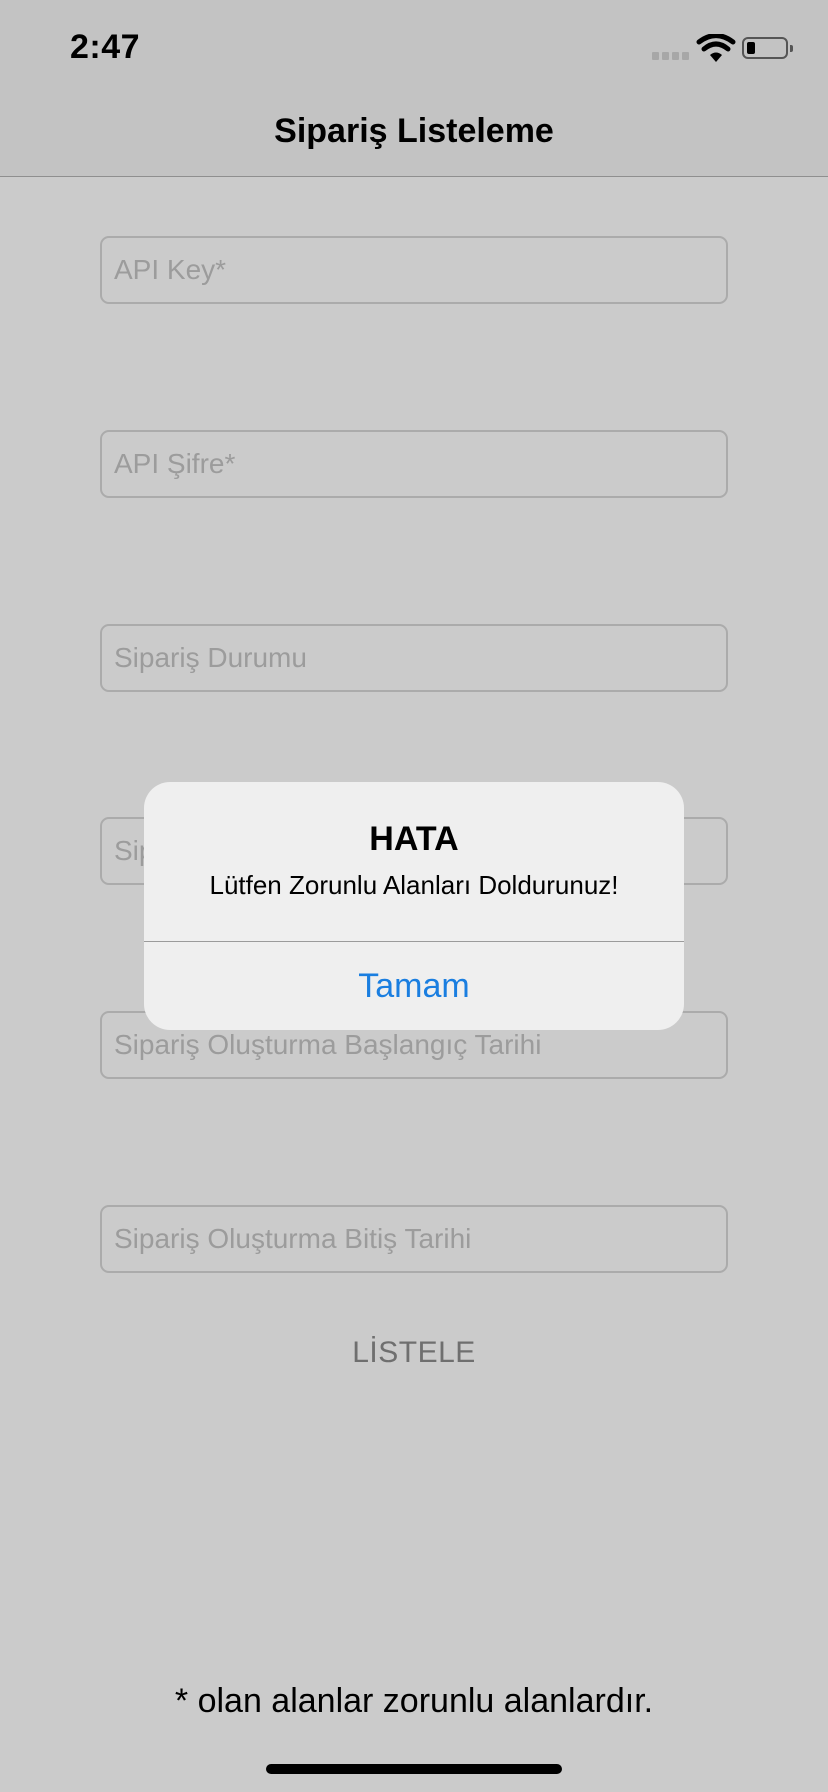  What do you see at coordinates (414, 986) in the screenshot?
I see `alert-ok-button: Tamam` at bounding box center [414, 986].